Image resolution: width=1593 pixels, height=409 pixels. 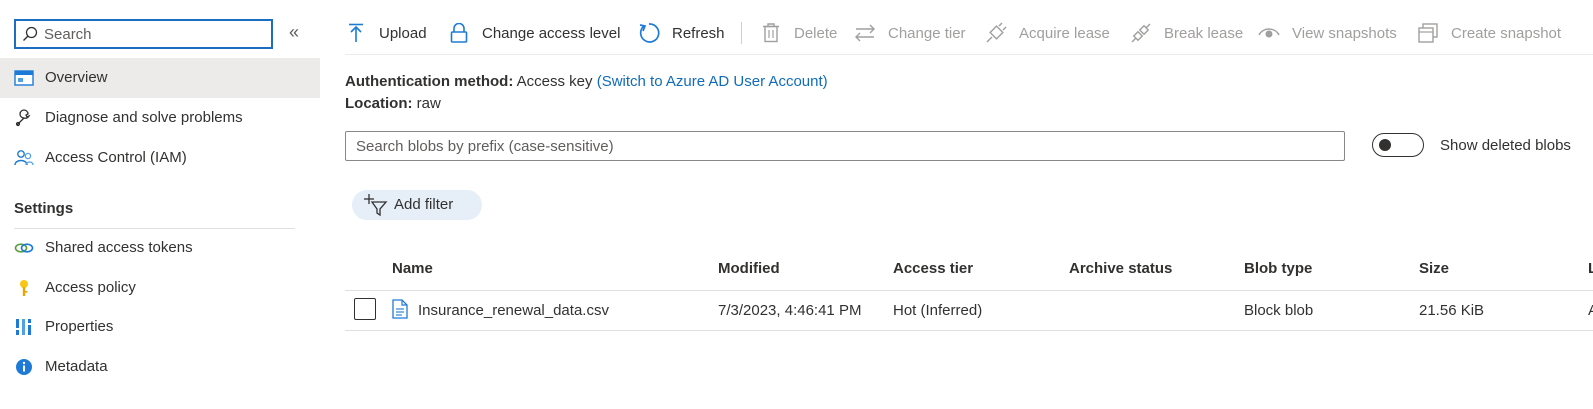 What do you see at coordinates (400, 311) in the screenshot?
I see `file-icon` at bounding box center [400, 311].